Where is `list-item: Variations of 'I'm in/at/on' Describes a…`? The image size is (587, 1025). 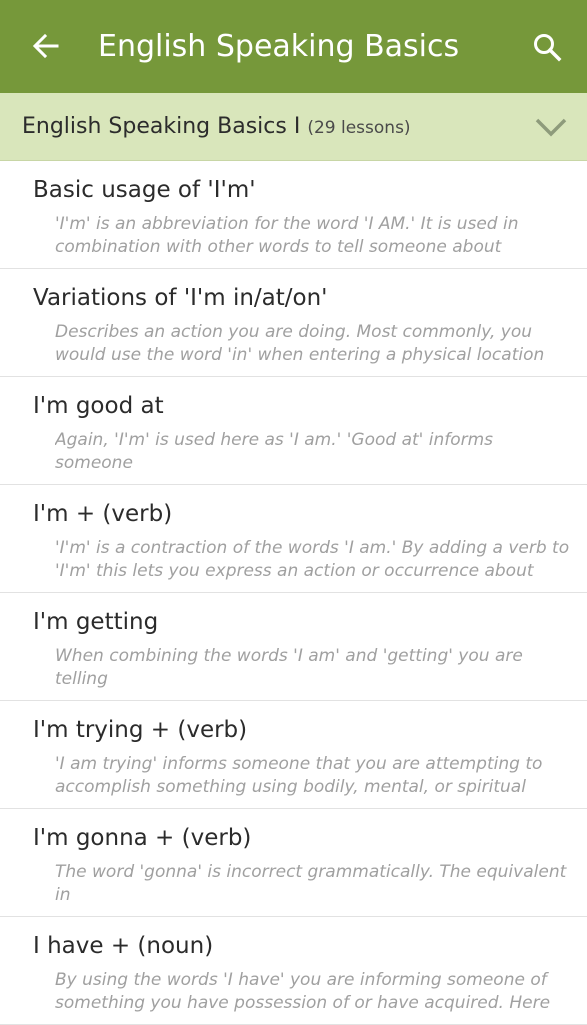
list-item: Variations of 'I'm in/at/on' Describes a… is located at coordinates (293, 323).